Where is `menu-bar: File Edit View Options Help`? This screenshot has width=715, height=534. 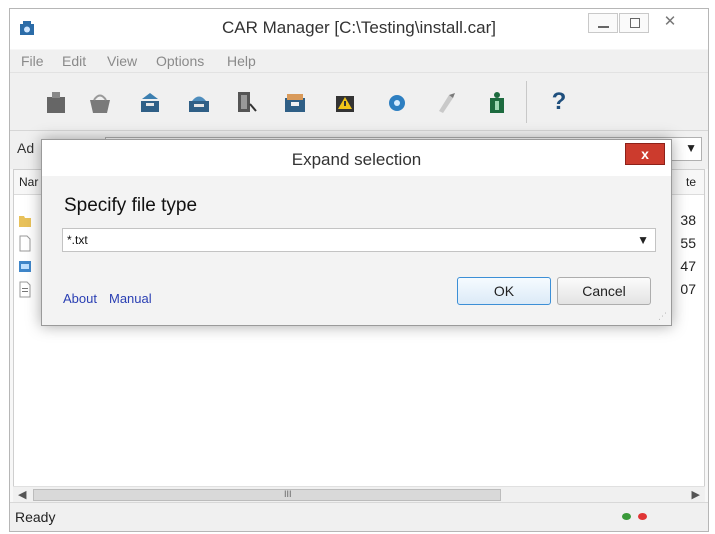
menu-bar: File Edit View Options Help is located at coordinates (359, 61).